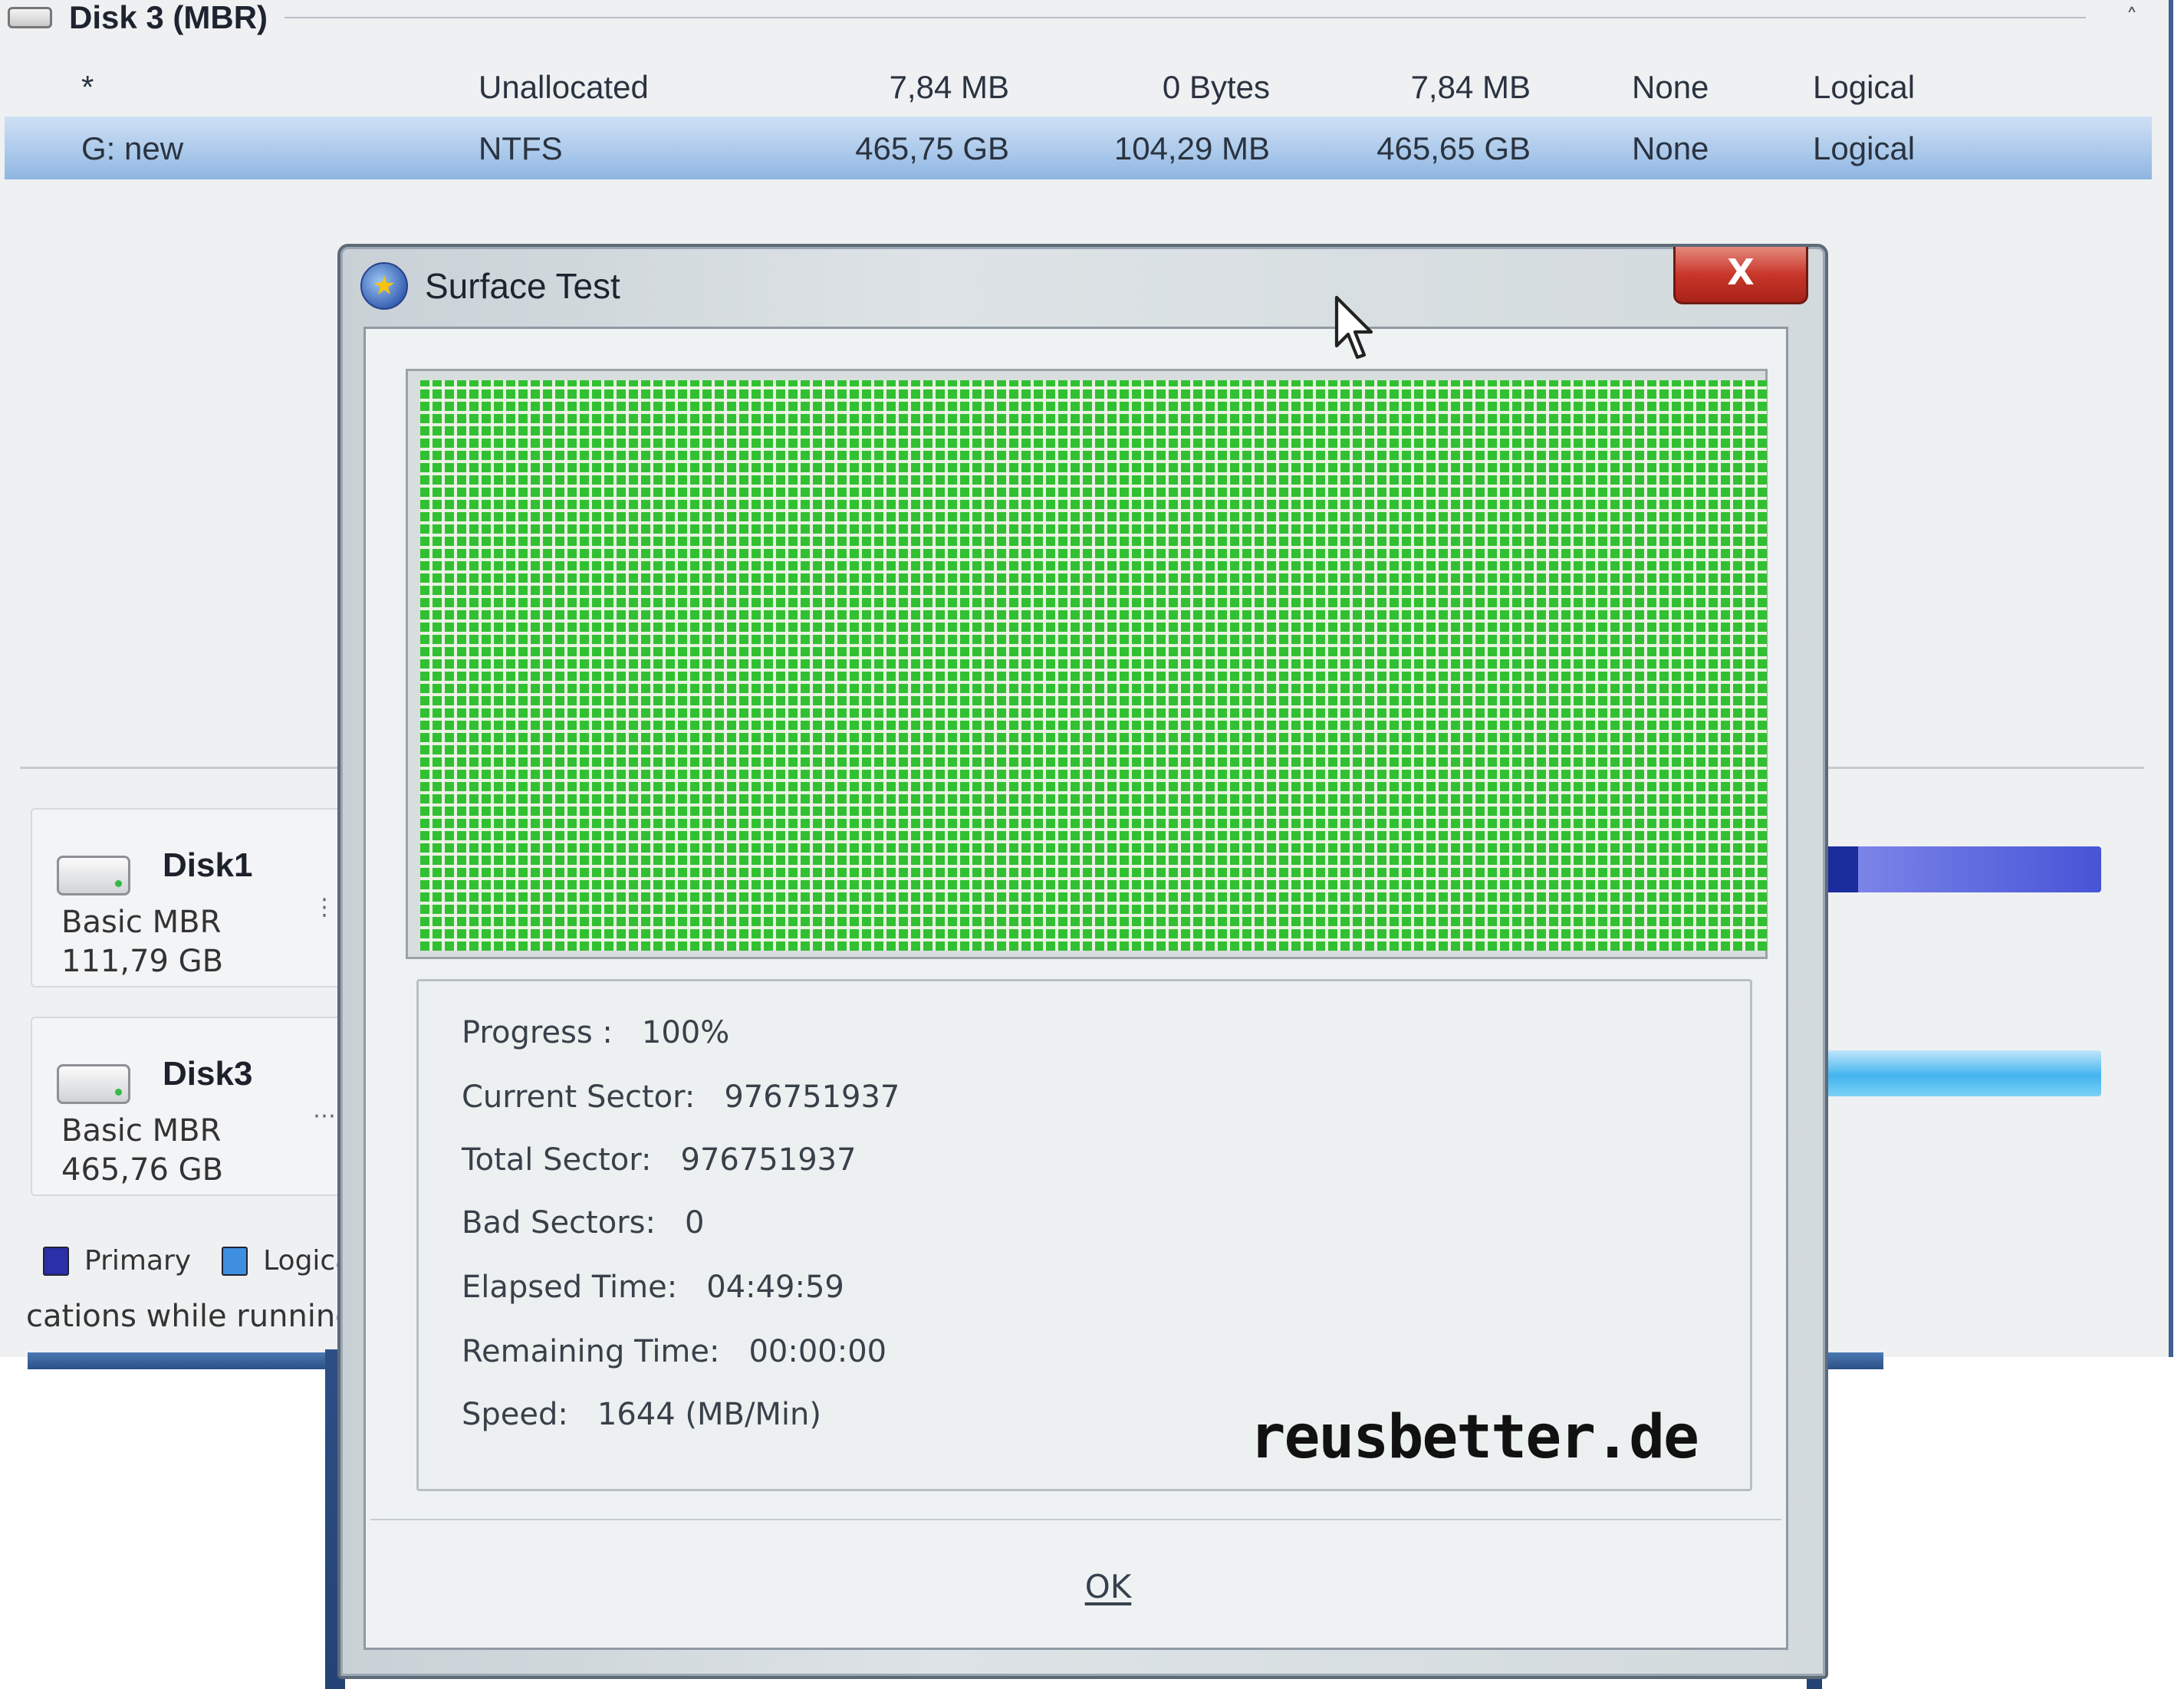 The width and height of the screenshot is (2184, 1689). Describe the element at coordinates (1740, 275) in the screenshot. I see `close-button: X` at that location.